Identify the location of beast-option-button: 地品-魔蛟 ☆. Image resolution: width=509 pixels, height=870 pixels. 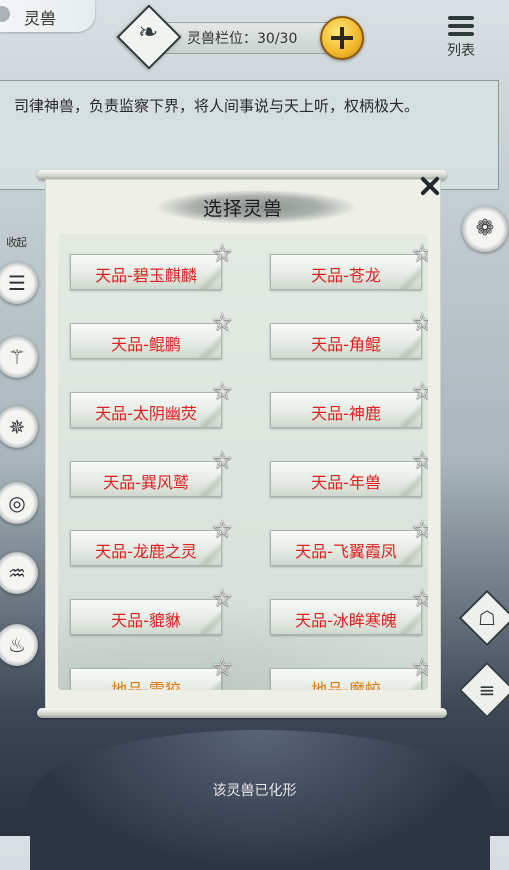
(349, 671).